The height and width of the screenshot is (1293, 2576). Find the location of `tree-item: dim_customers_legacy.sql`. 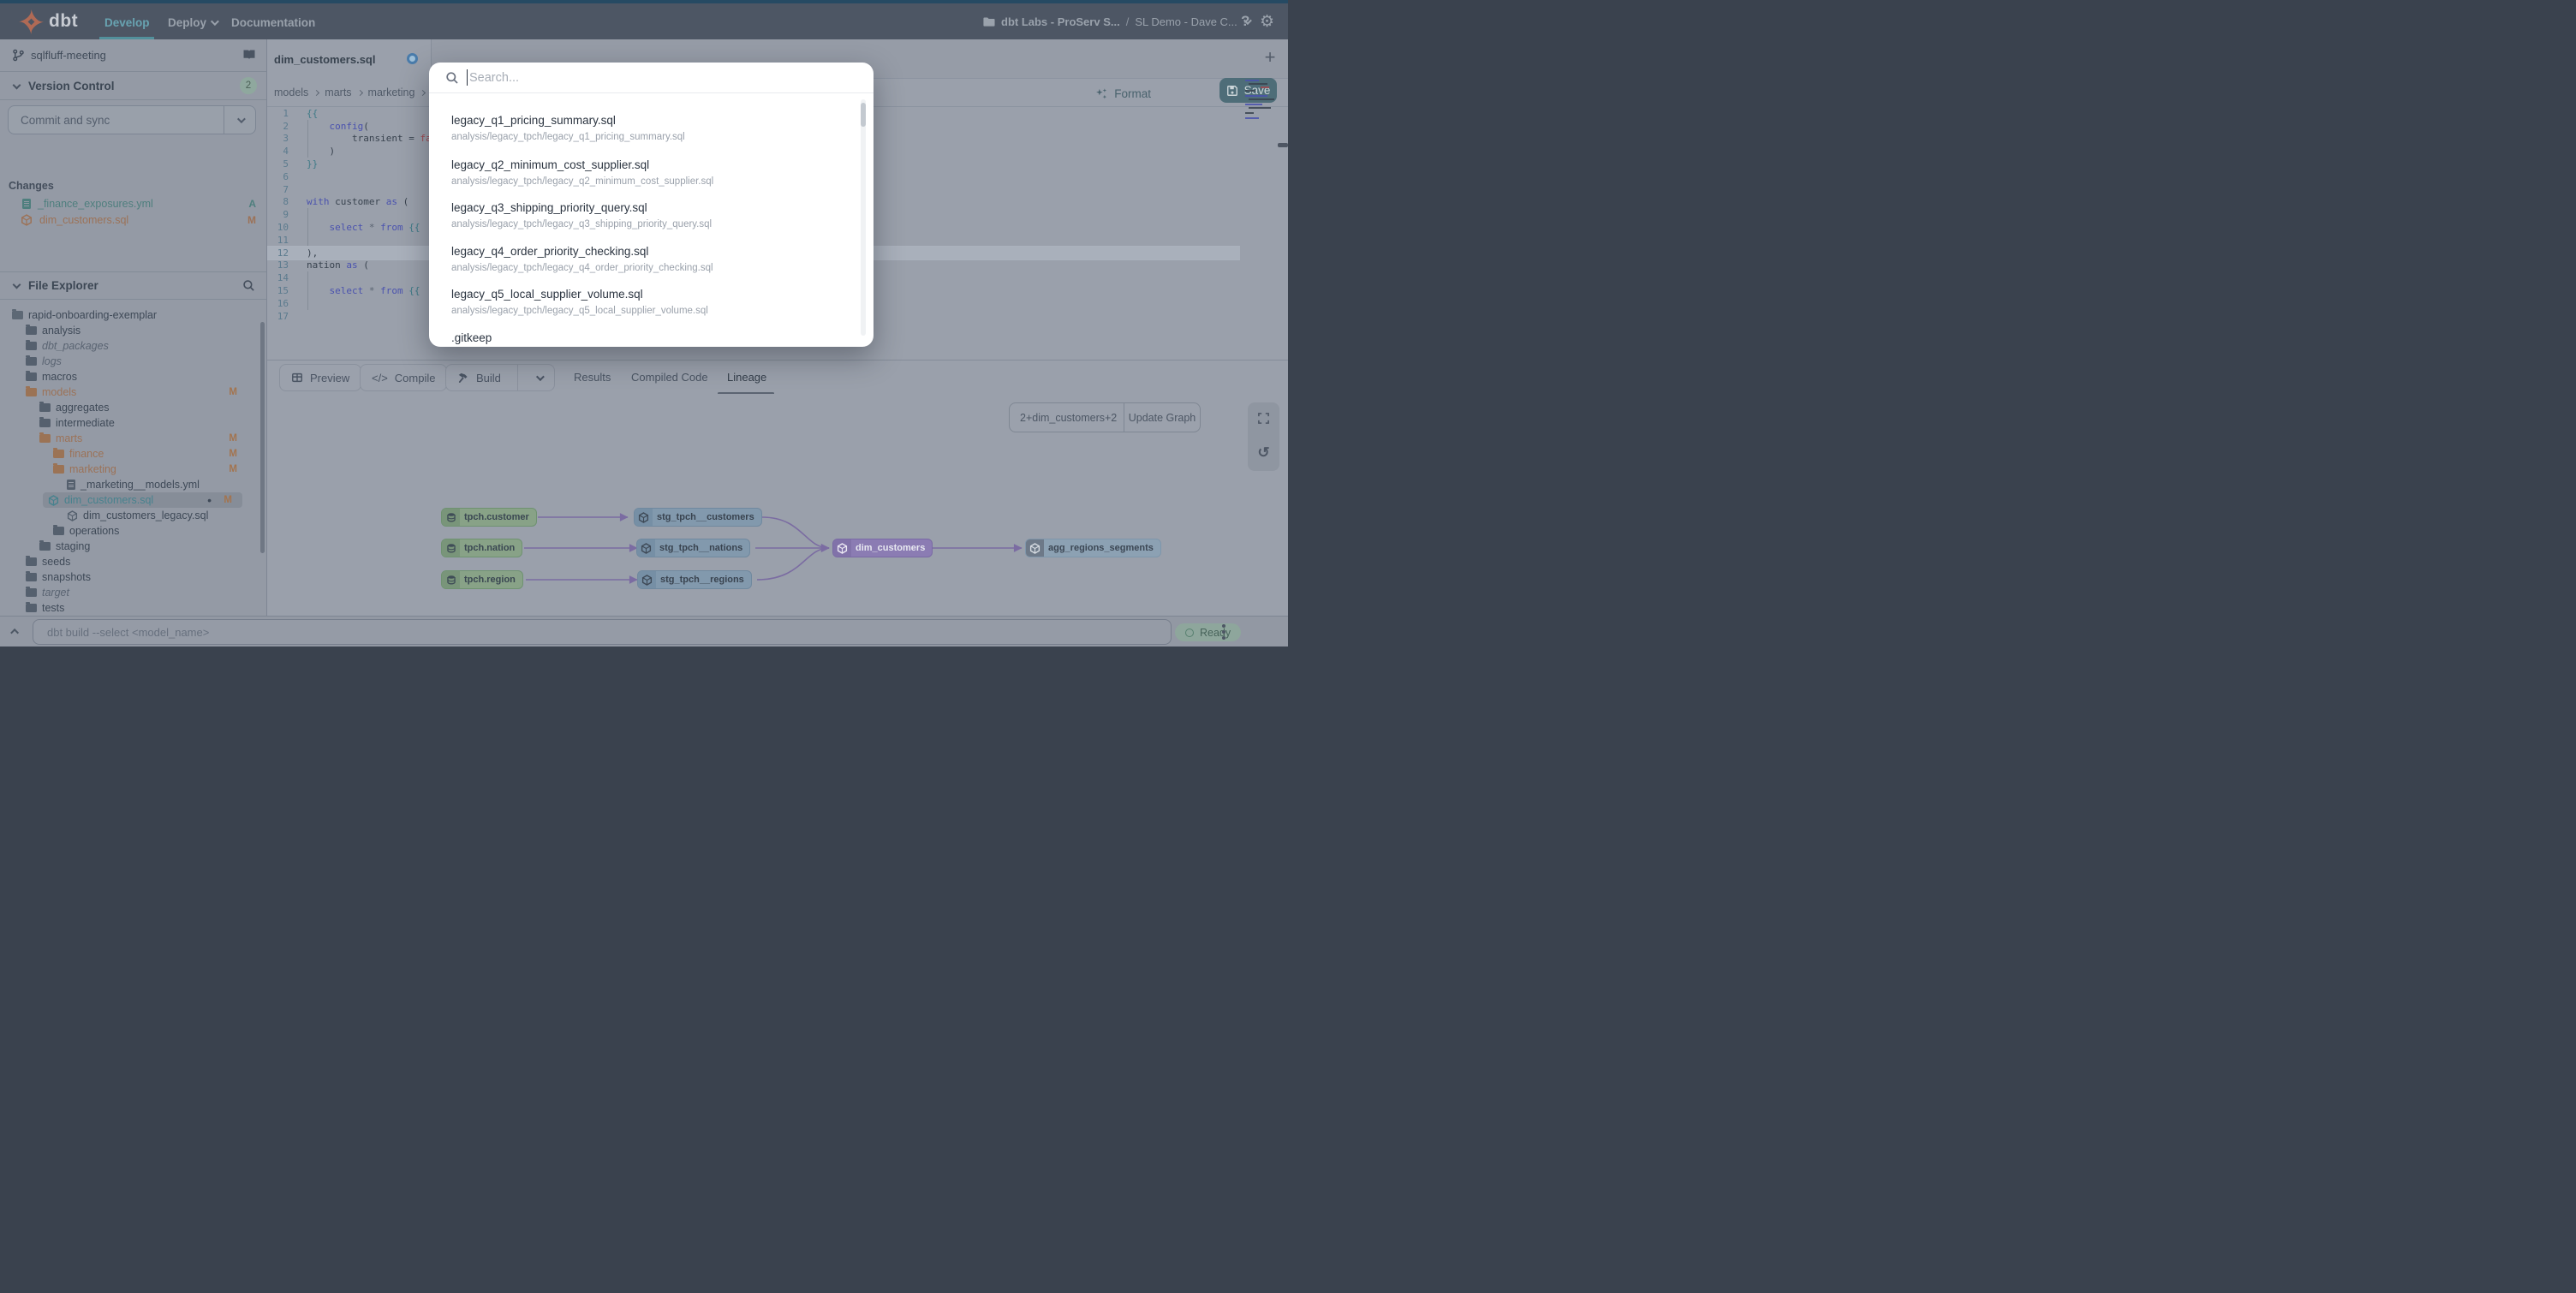

tree-item: dim_customers_legacy.sql is located at coordinates (133, 515).